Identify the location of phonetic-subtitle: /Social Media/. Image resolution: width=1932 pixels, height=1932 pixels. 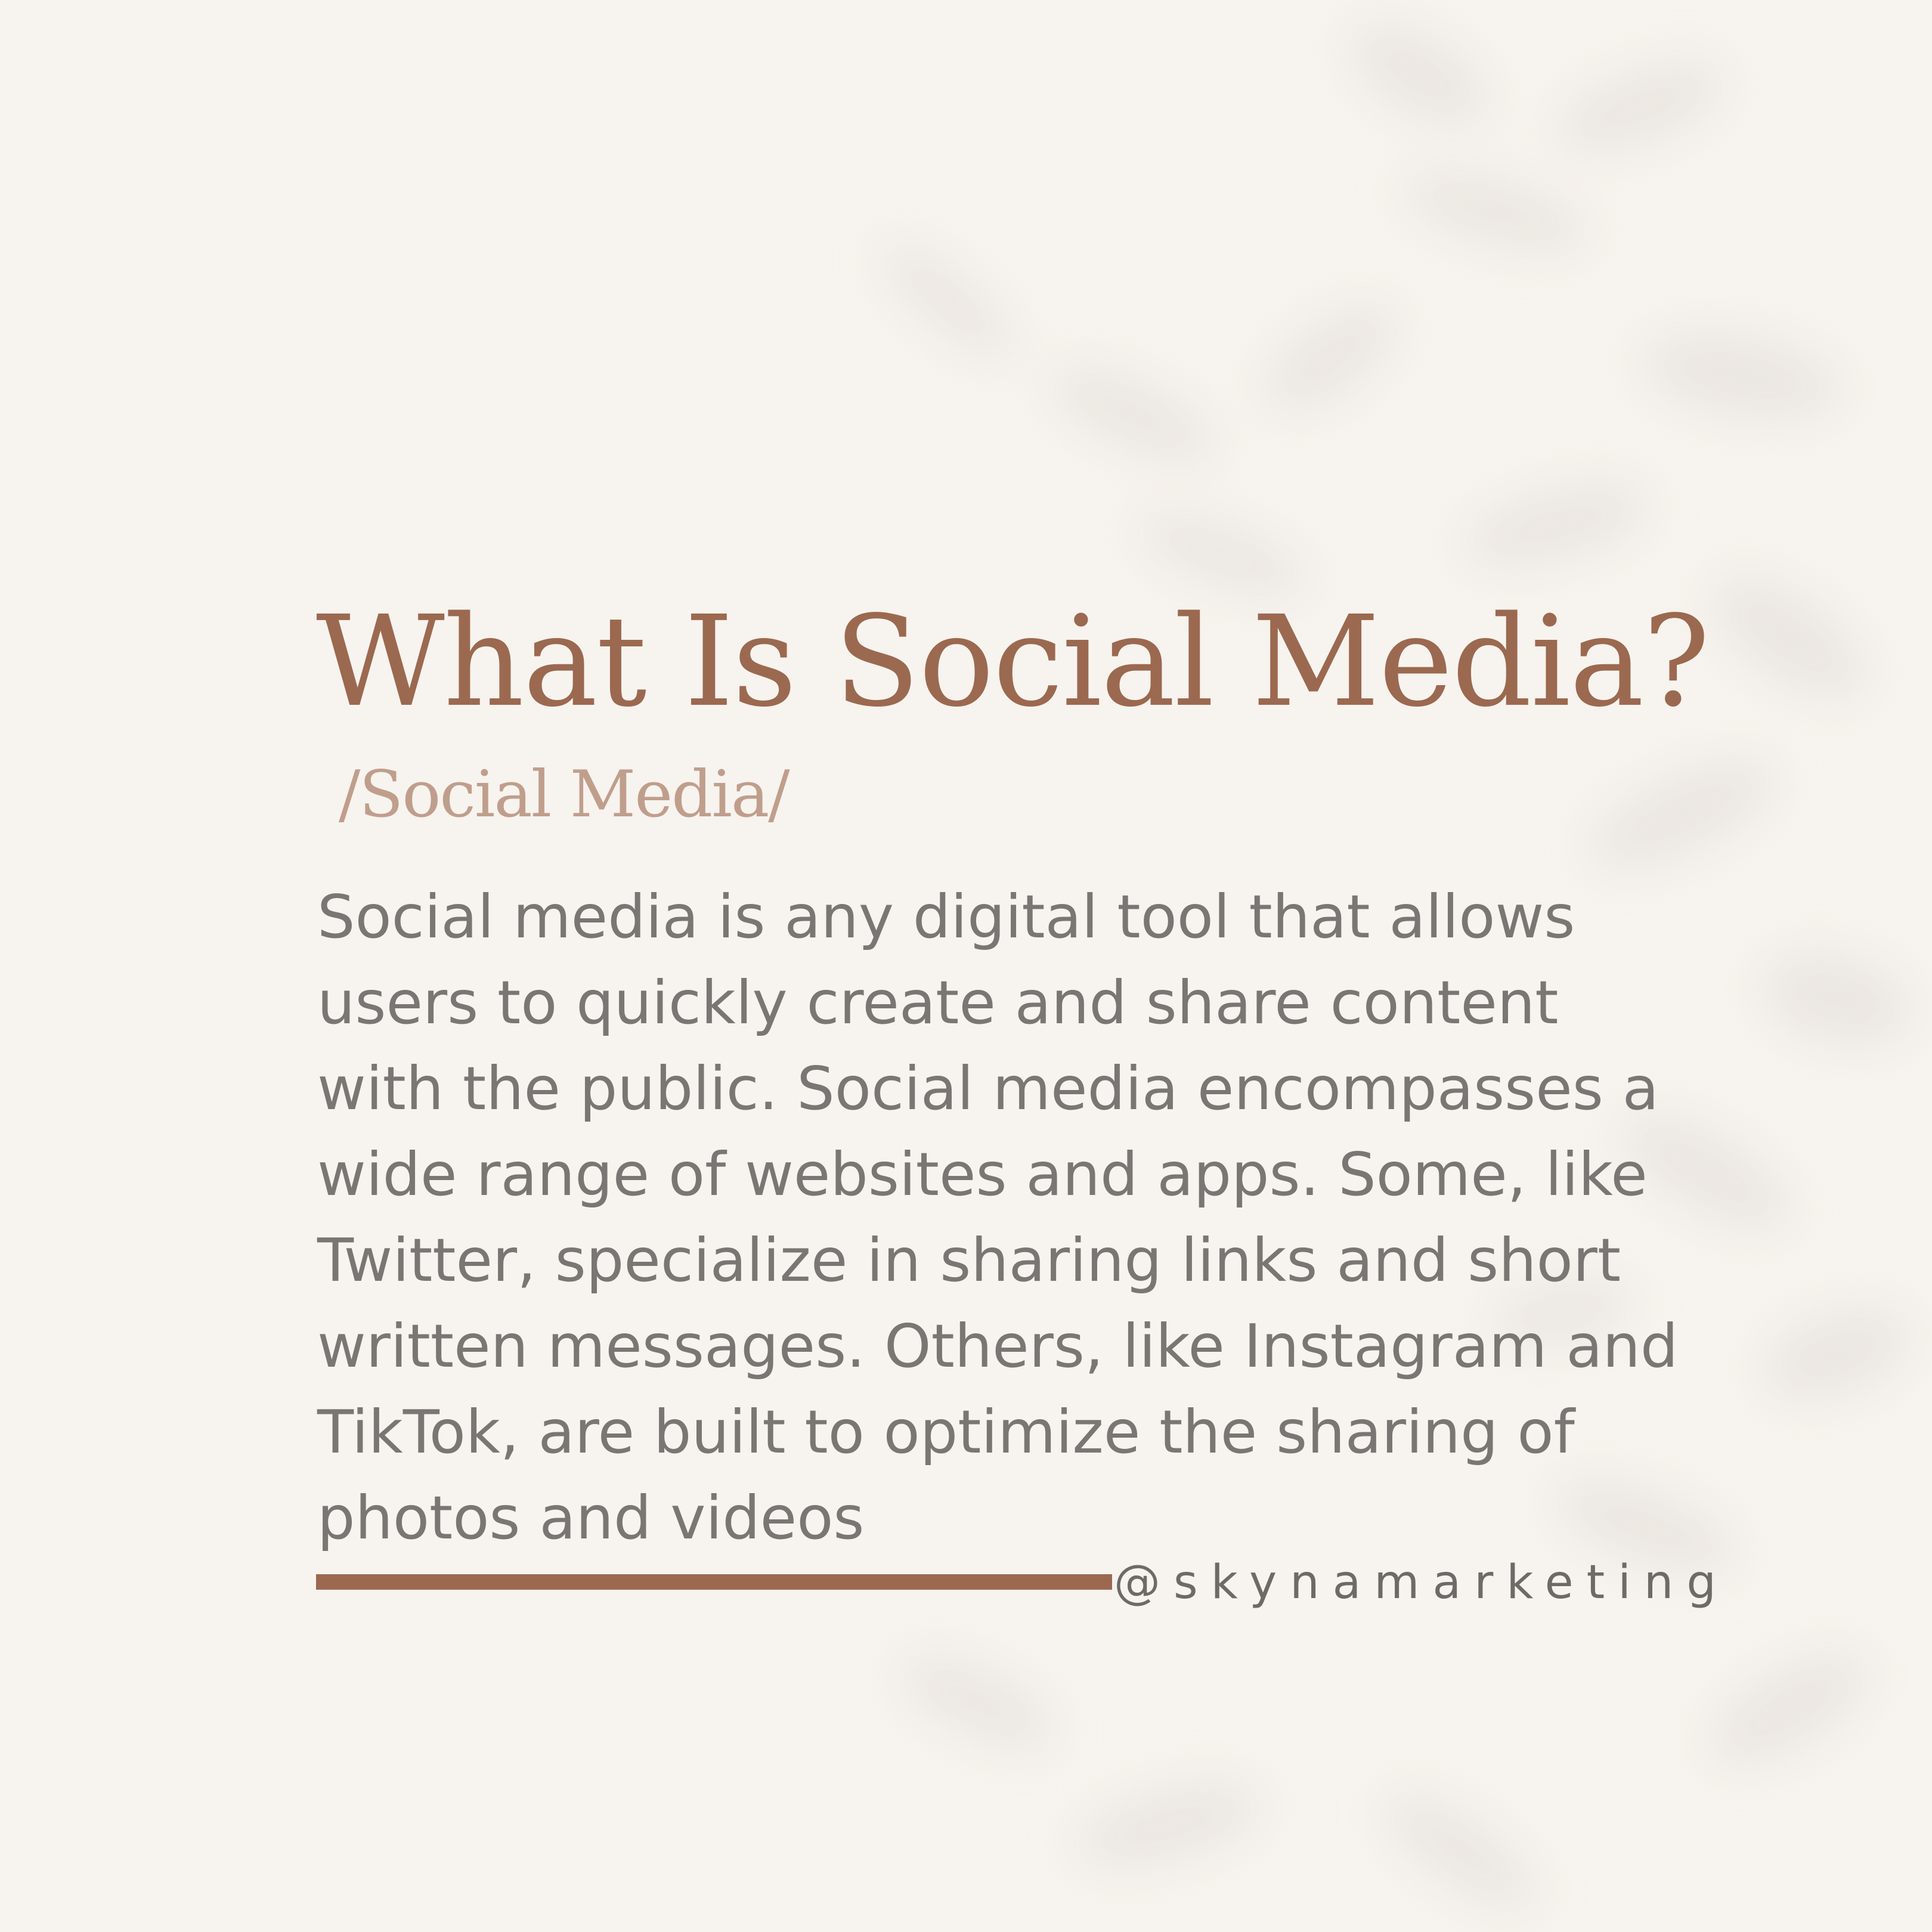
(565, 795).